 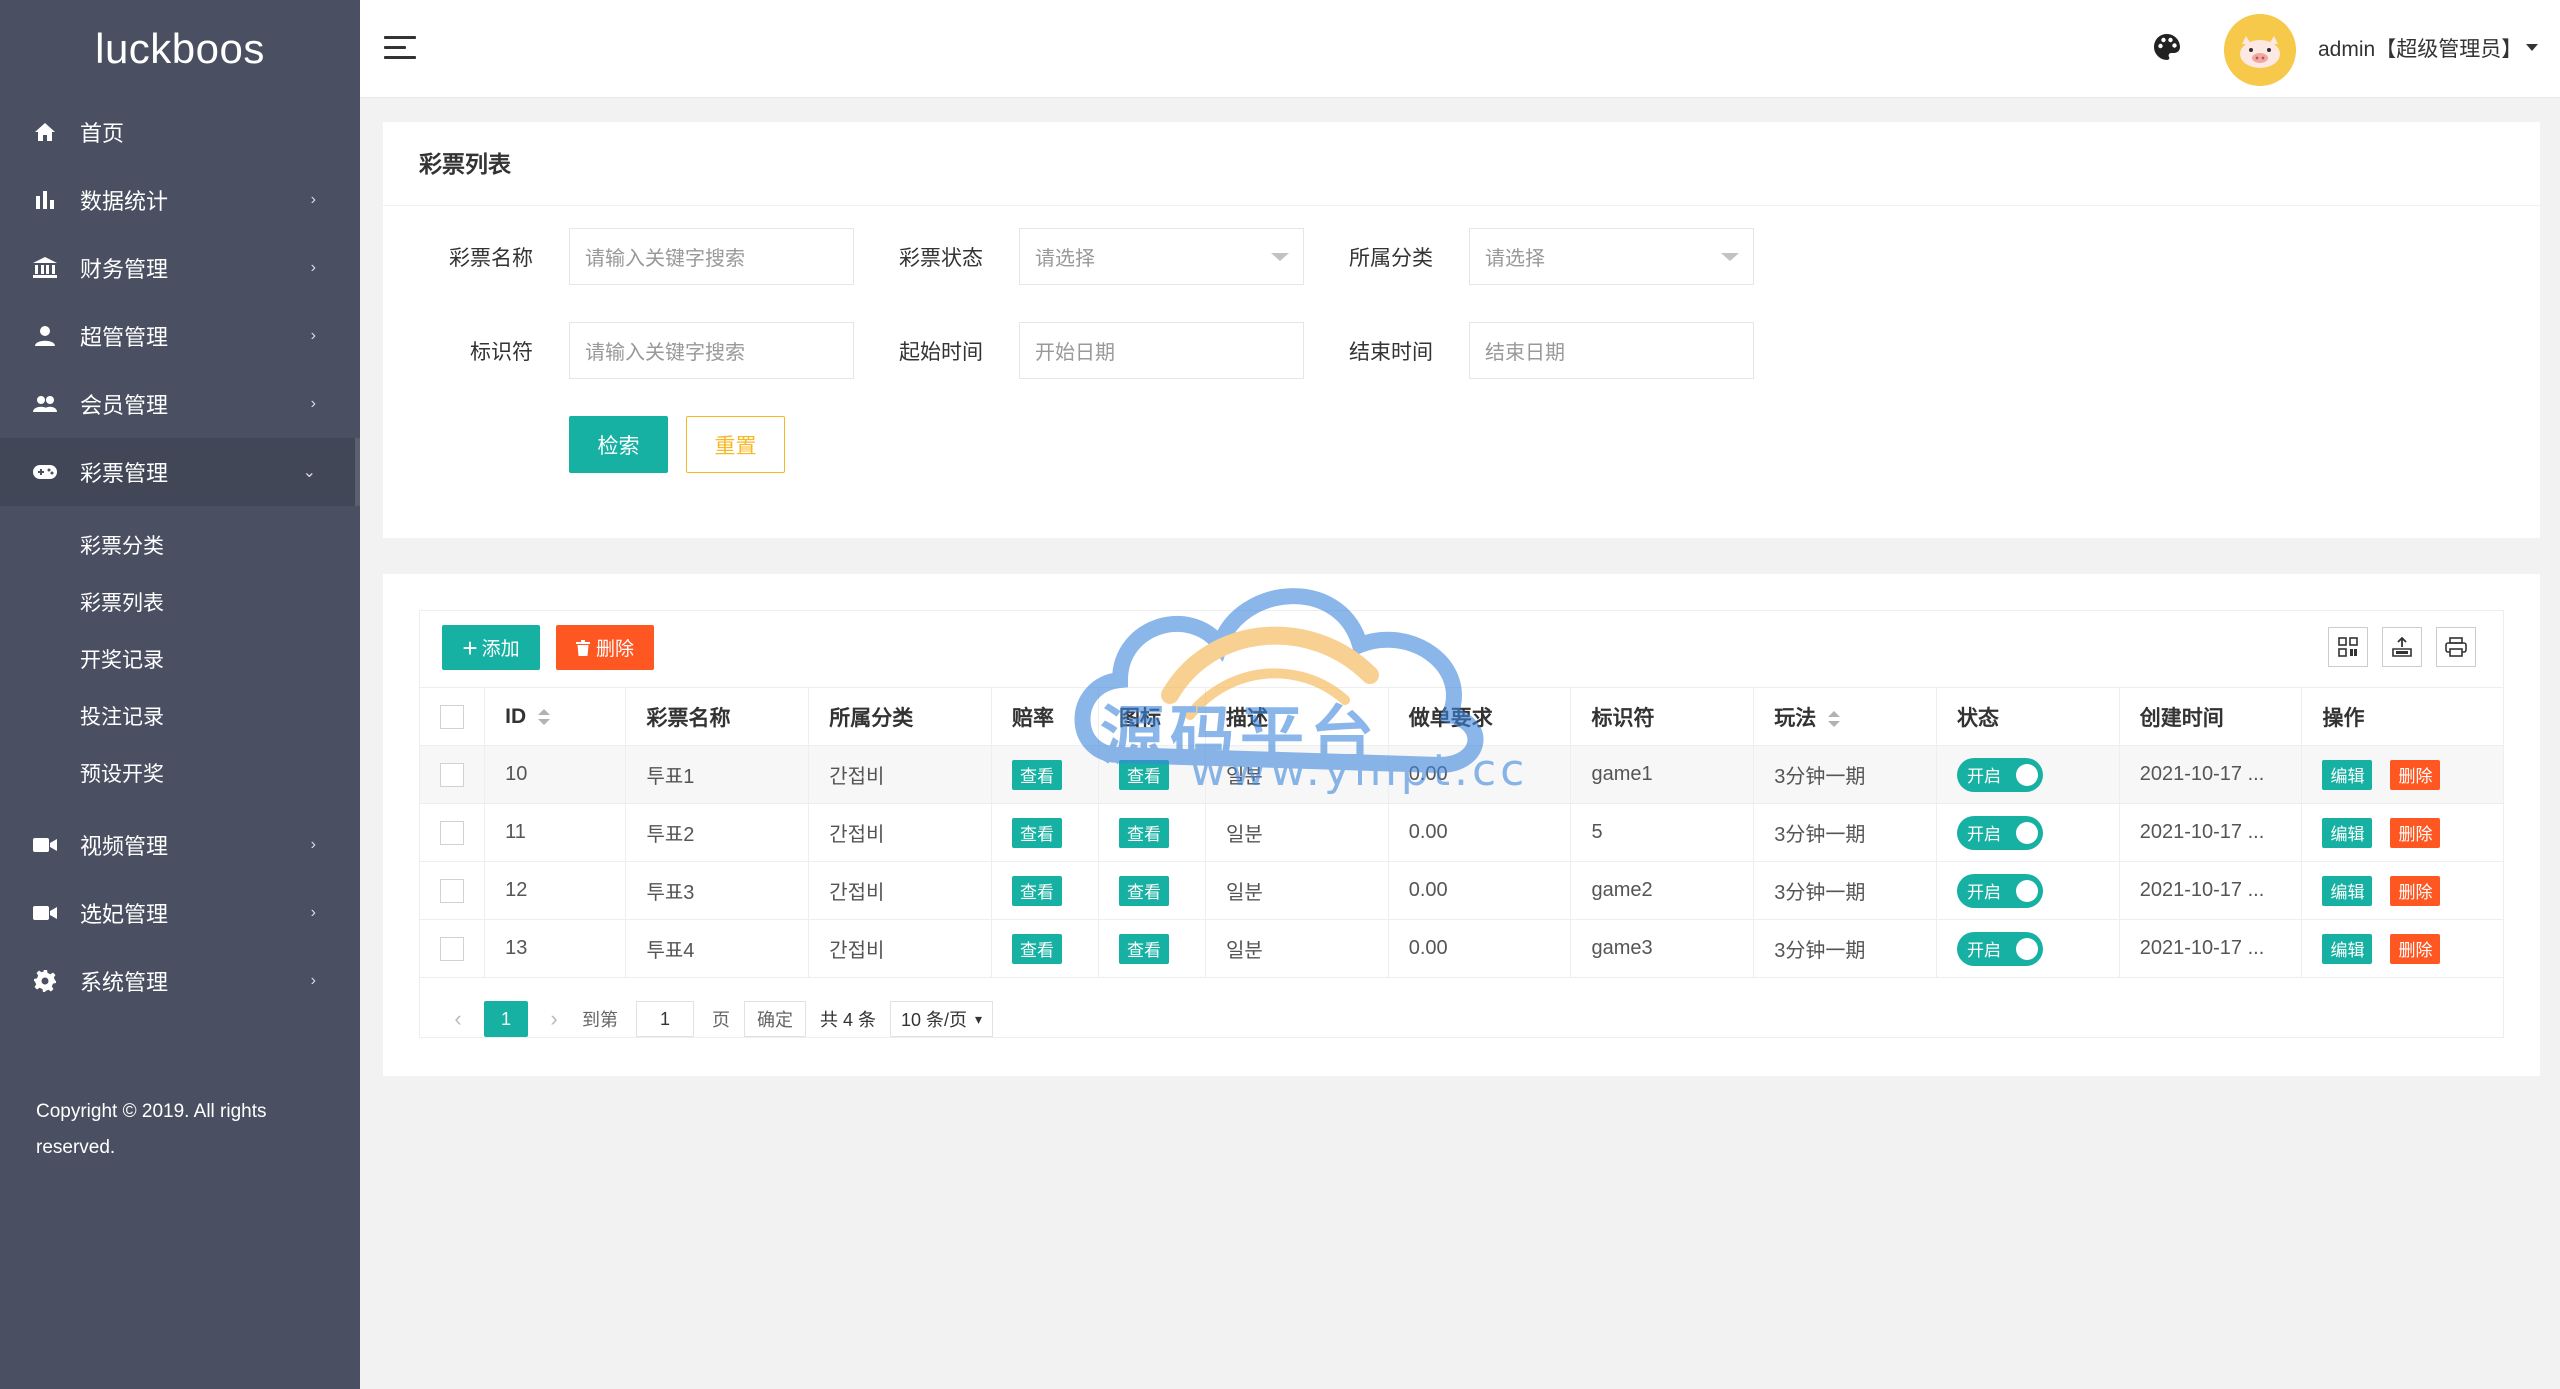 I want to click on cell-play: 3分钟一期, so click(x=1845, y=774).